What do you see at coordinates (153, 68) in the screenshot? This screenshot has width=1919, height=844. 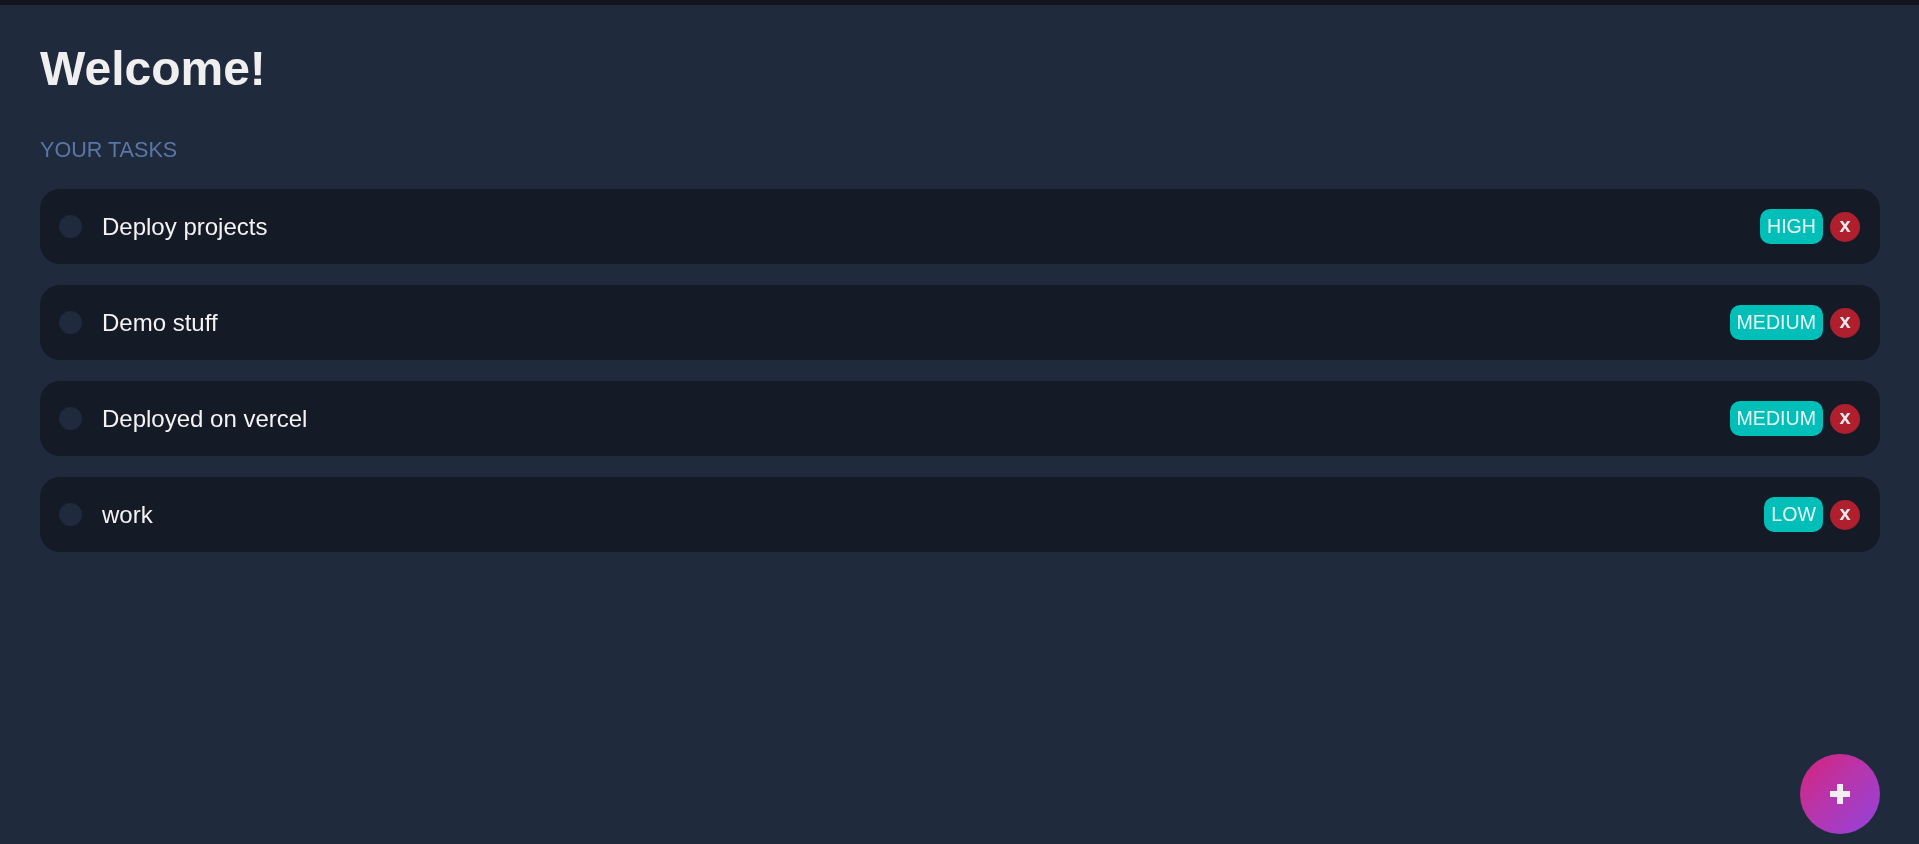 I see `welcome-heading: Welcome!` at bounding box center [153, 68].